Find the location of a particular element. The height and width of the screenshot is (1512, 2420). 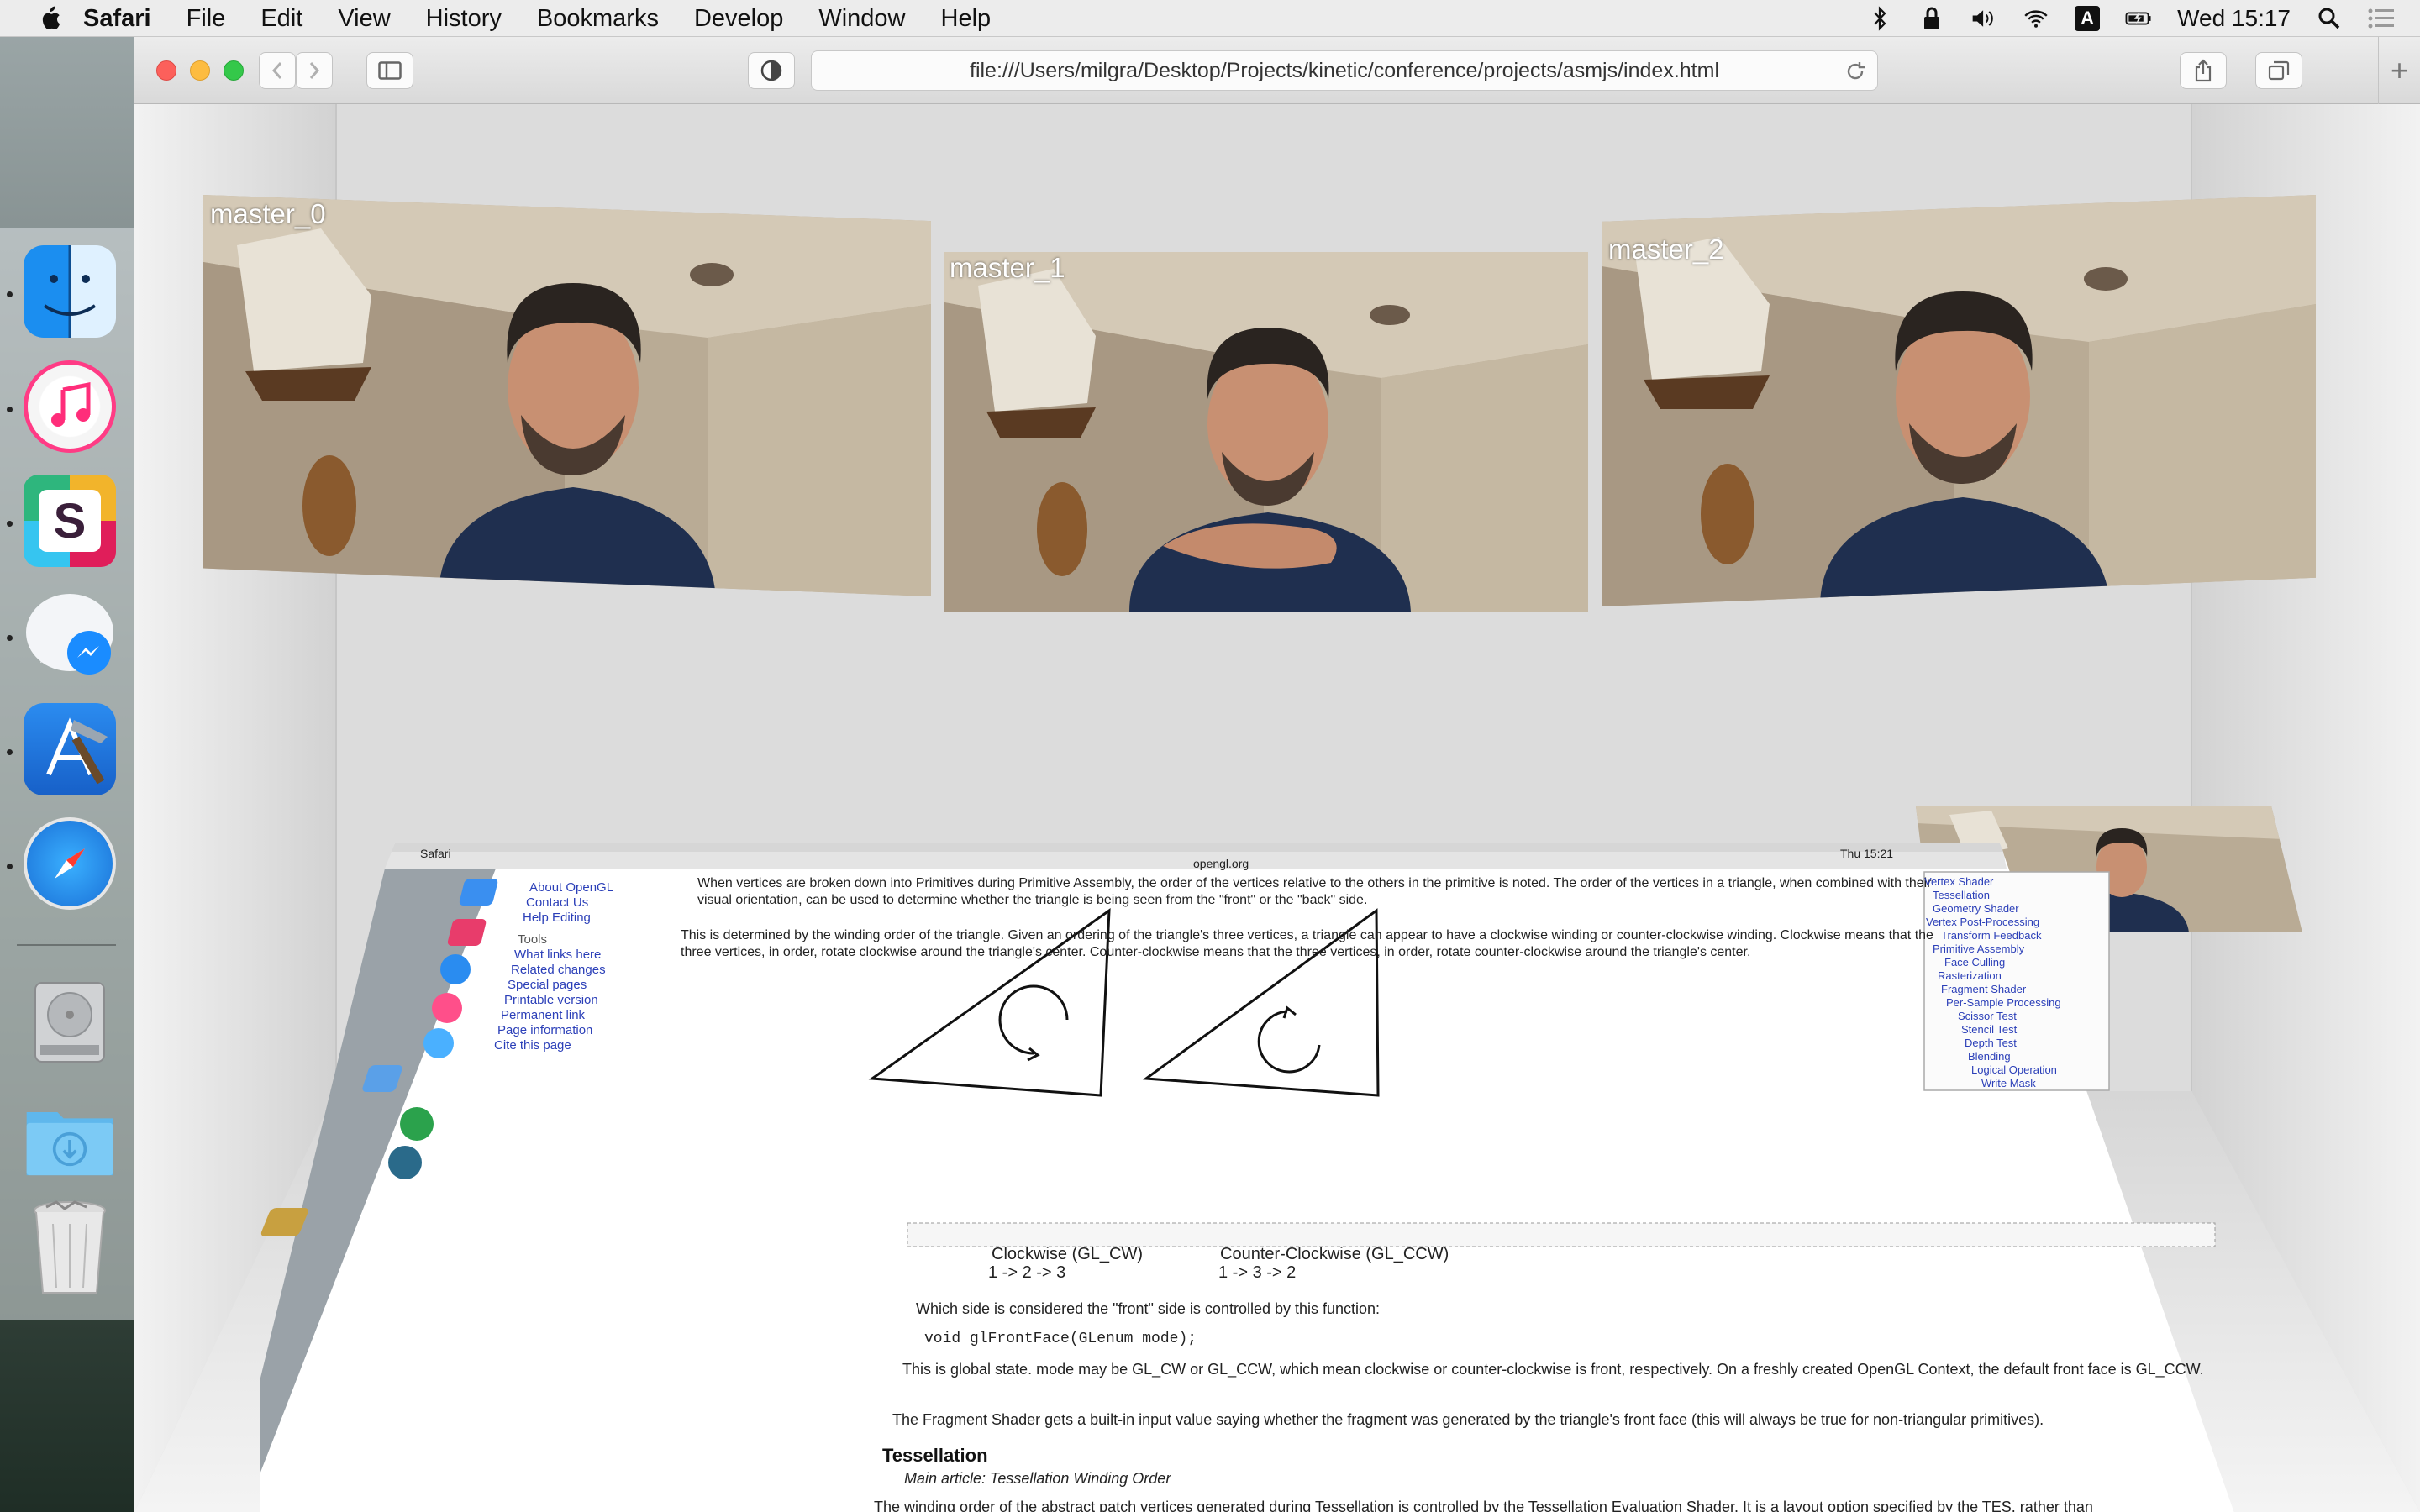

diagram-ccw-order: 1 -> 3 -> 2 is located at coordinates (1257, 1272).